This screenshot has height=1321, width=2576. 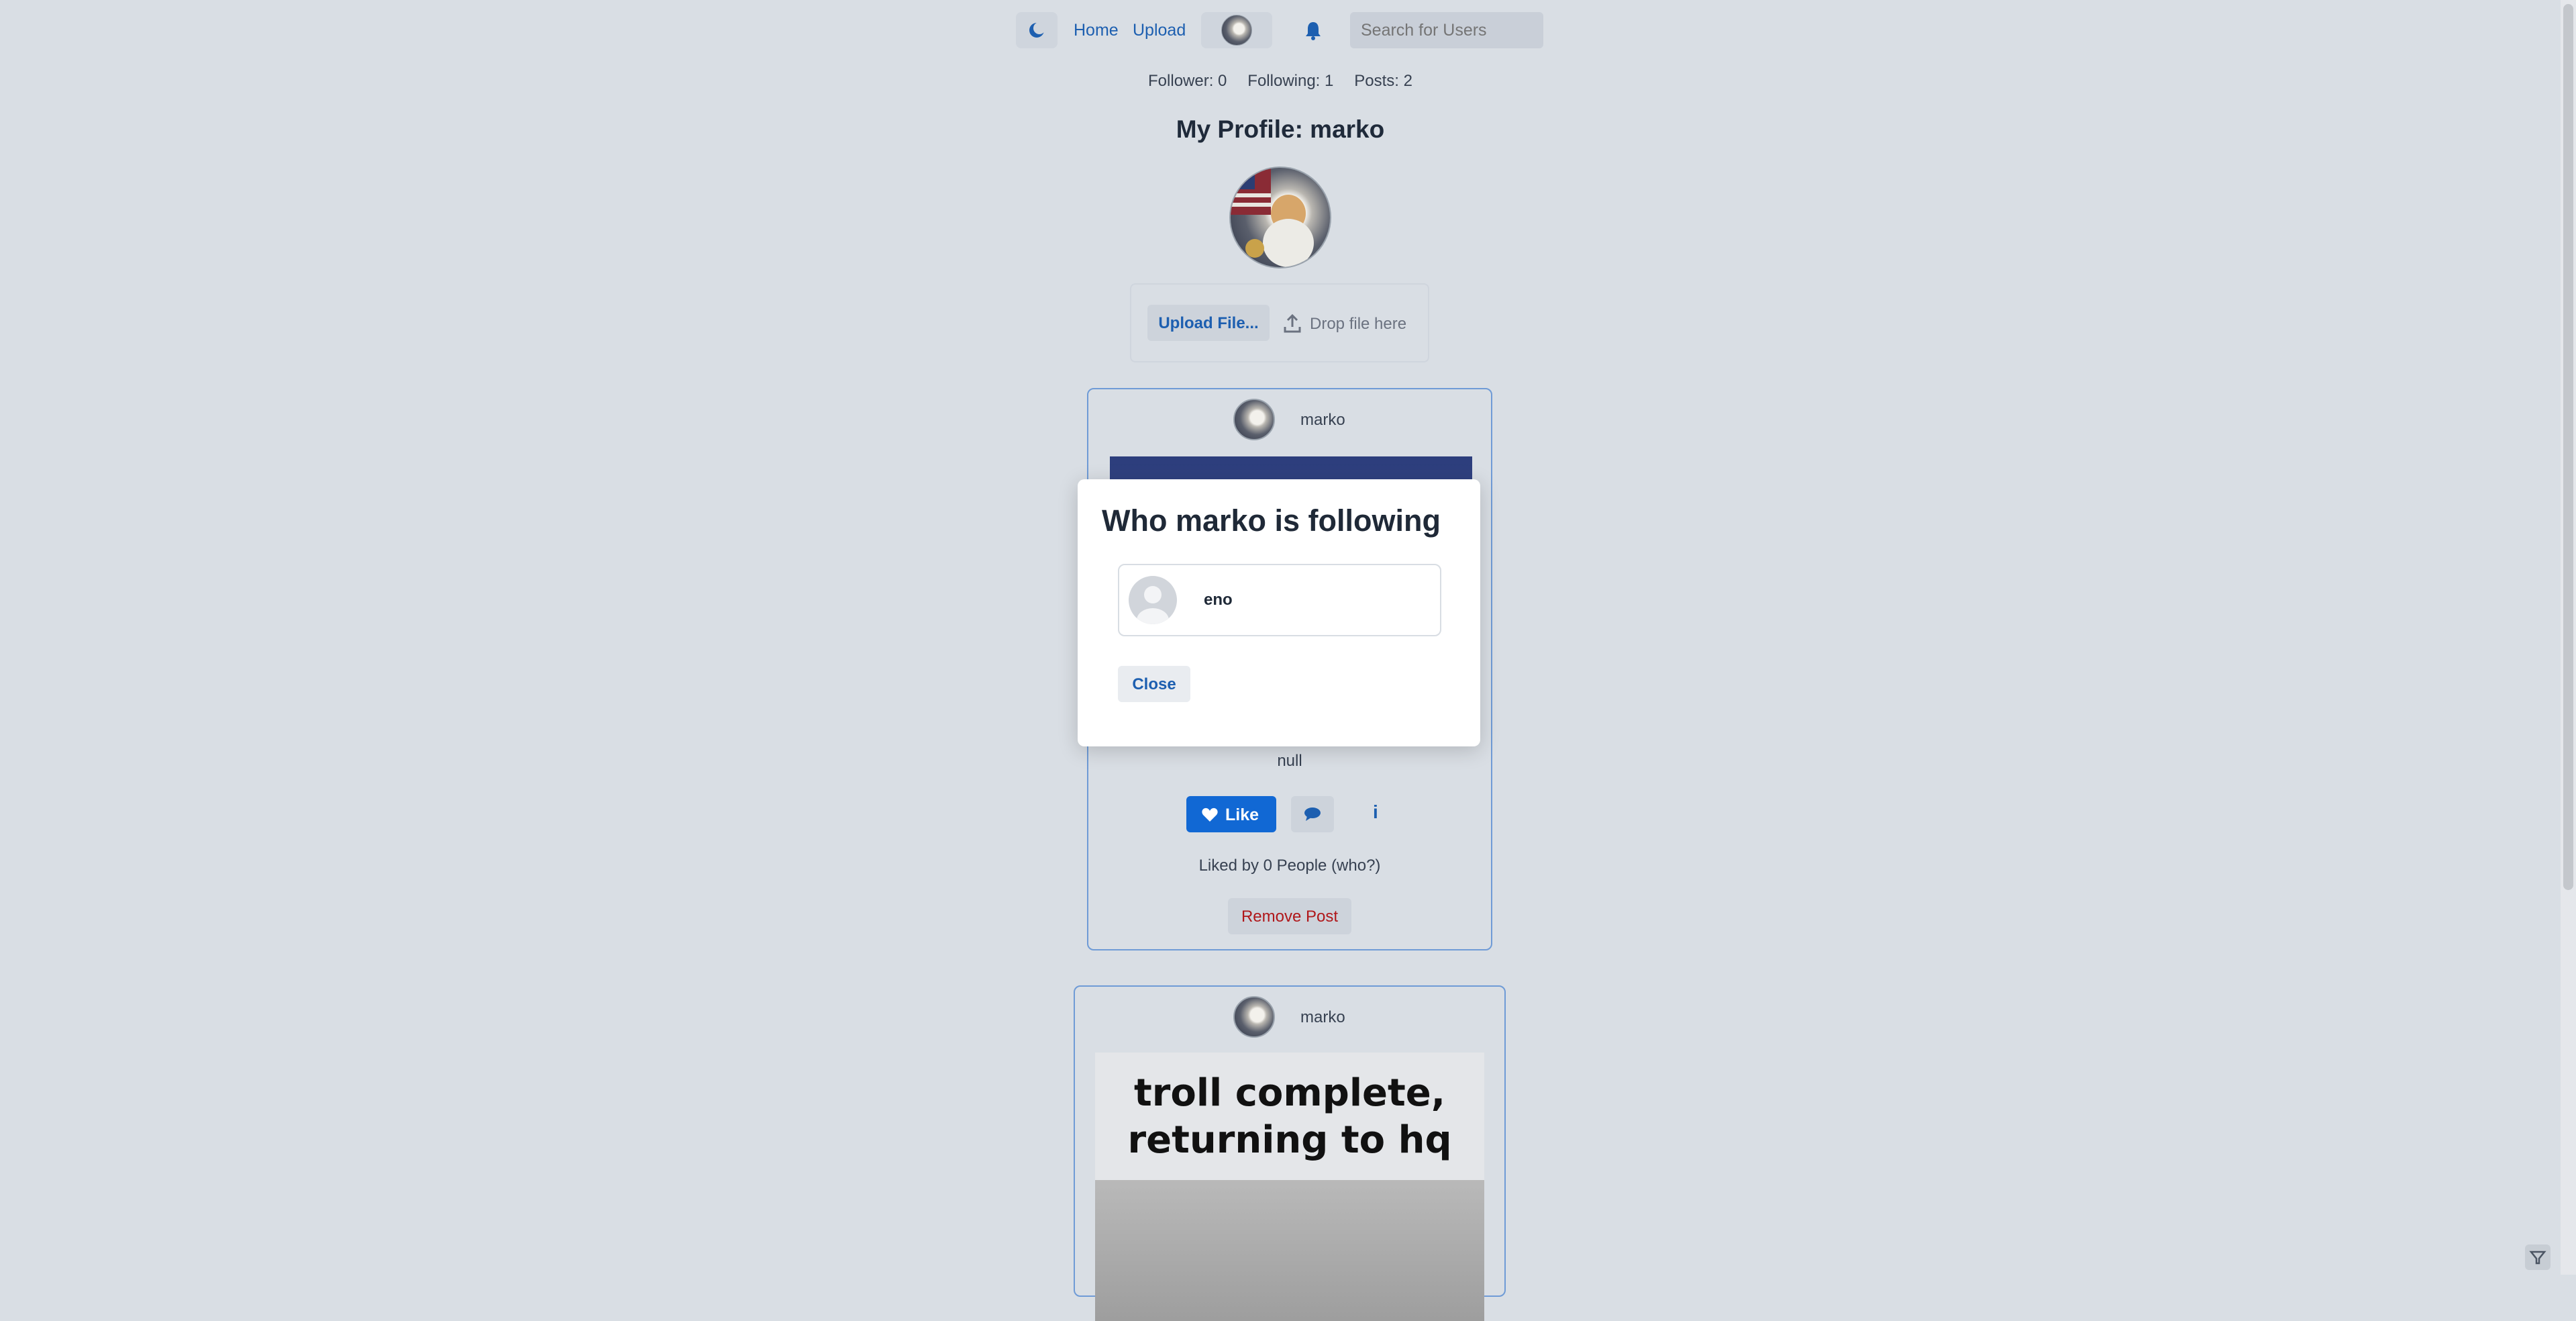 I want to click on liked-by-text: Liked by 0 People (who?), so click(x=1289, y=866).